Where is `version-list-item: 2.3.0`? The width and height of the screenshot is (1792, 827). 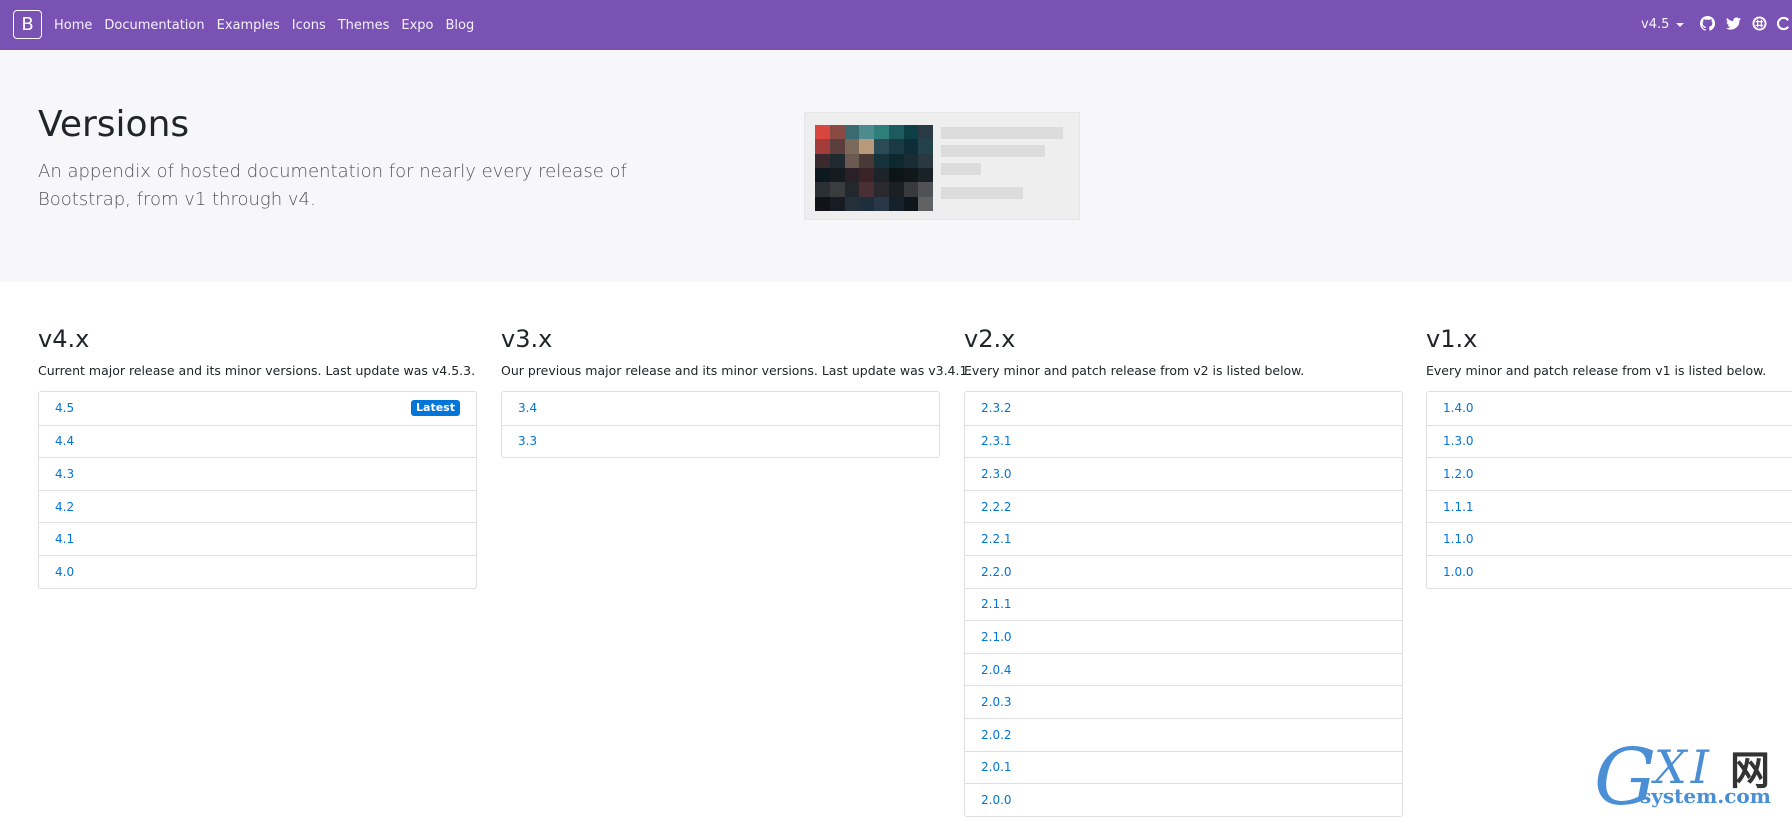
version-list-item: 2.3.0 is located at coordinates (1183, 473).